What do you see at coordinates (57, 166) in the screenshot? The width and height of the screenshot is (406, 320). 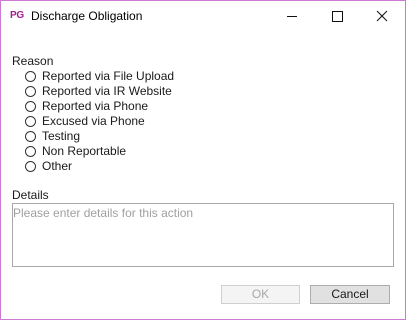 I see `radio-label: Other` at bounding box center [57, 166].